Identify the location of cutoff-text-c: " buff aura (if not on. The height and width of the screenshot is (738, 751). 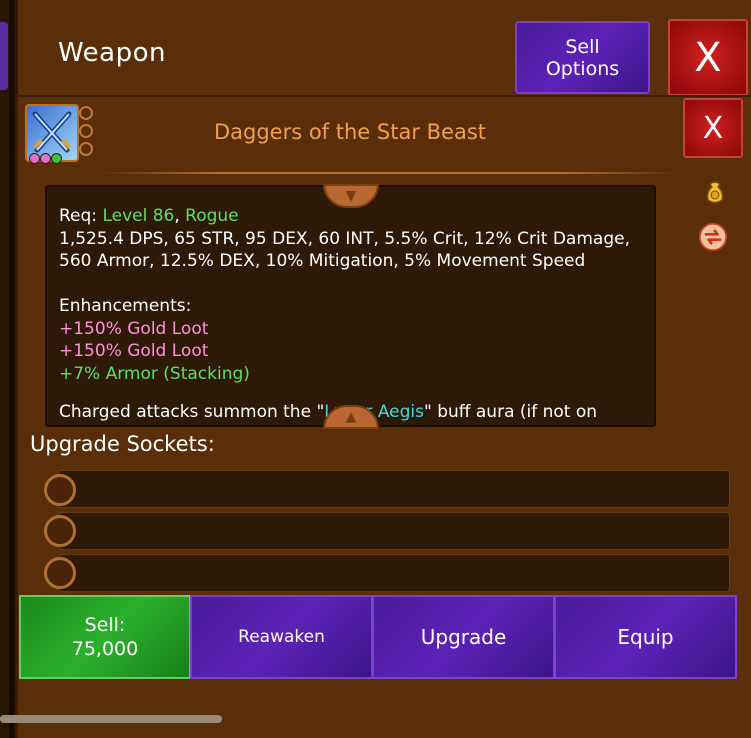
(510, 412).